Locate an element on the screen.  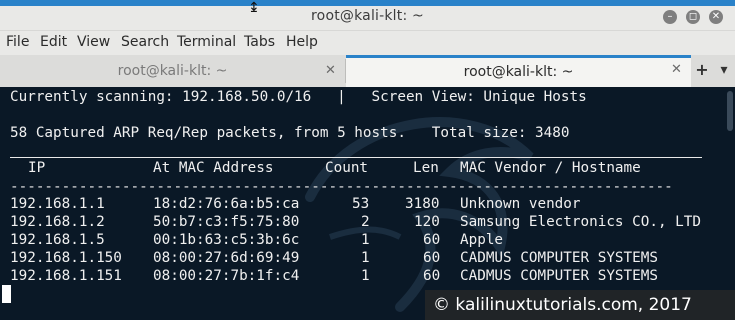
maximize-button: ◻ is located at coordinates (693, 17).